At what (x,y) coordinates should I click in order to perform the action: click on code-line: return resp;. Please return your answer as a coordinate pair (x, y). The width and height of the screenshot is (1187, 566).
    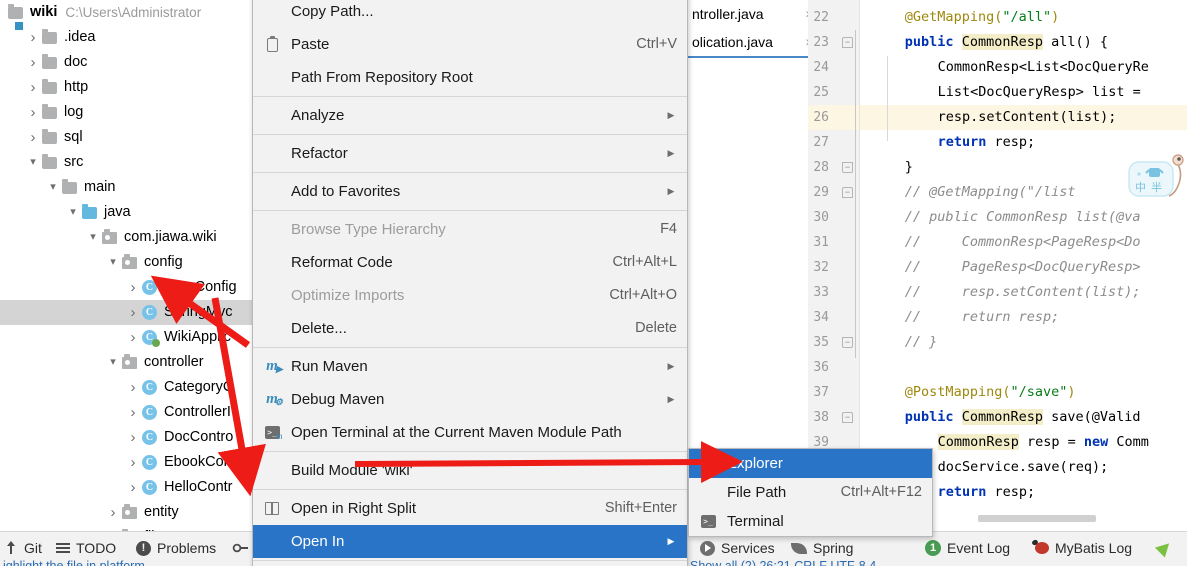
    Looking at the image, I should click on (954, 142).